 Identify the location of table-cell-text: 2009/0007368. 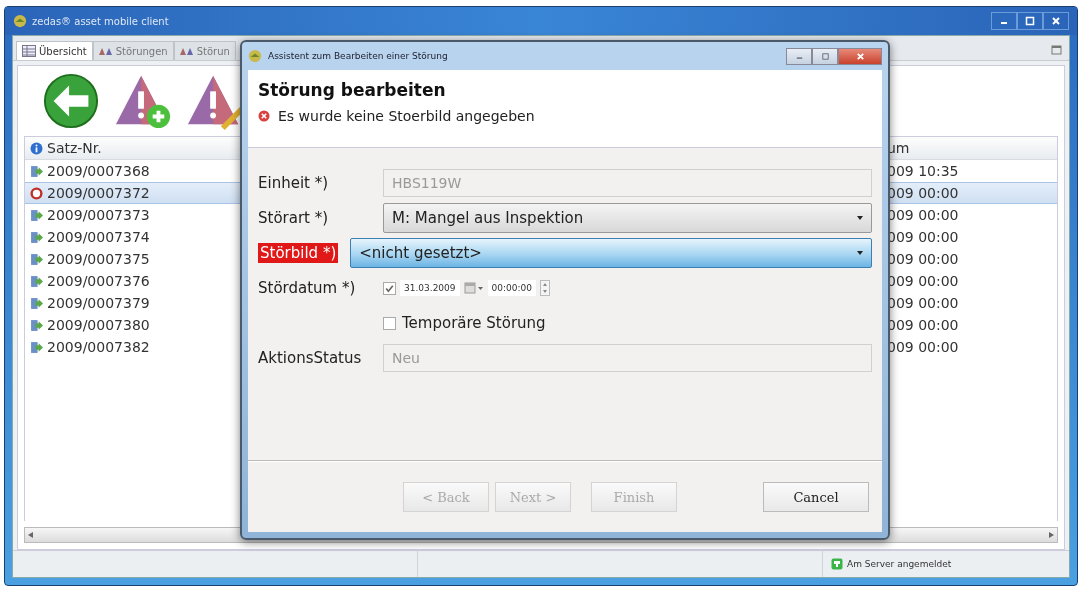
(99, 171).